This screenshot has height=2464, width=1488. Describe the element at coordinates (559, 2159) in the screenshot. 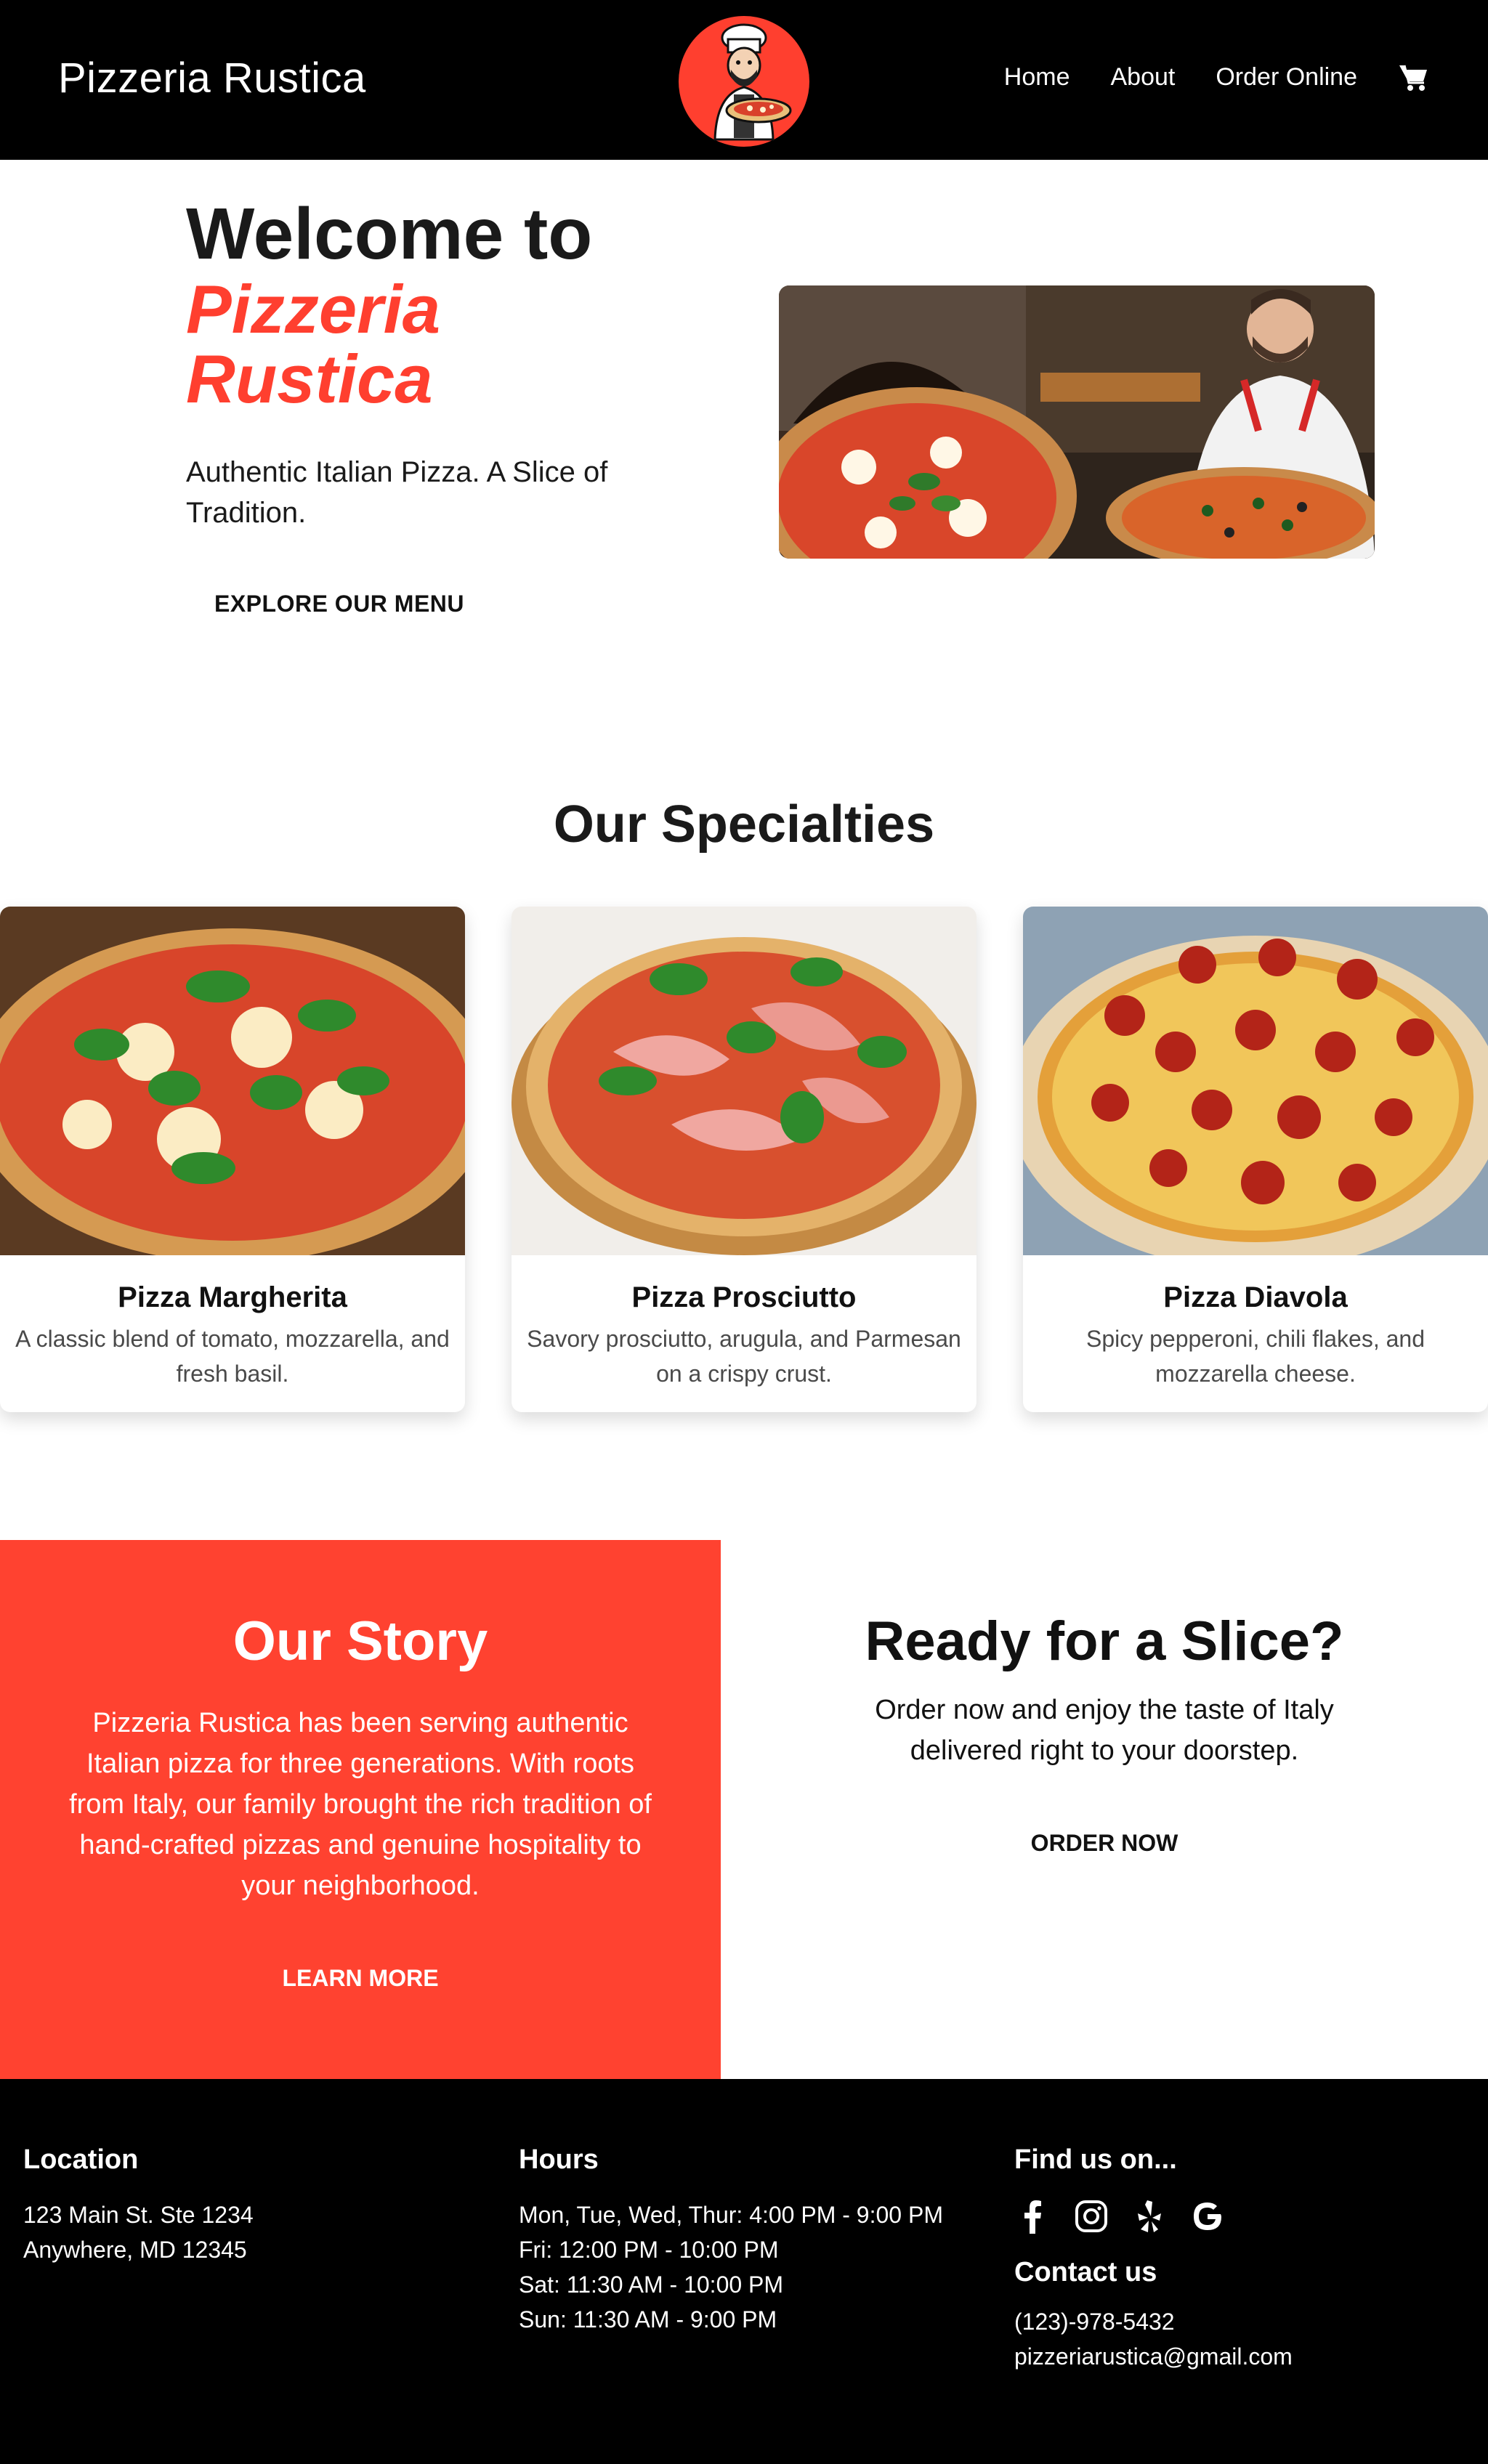

I see `footer-hours-heading: Hours` at that location.